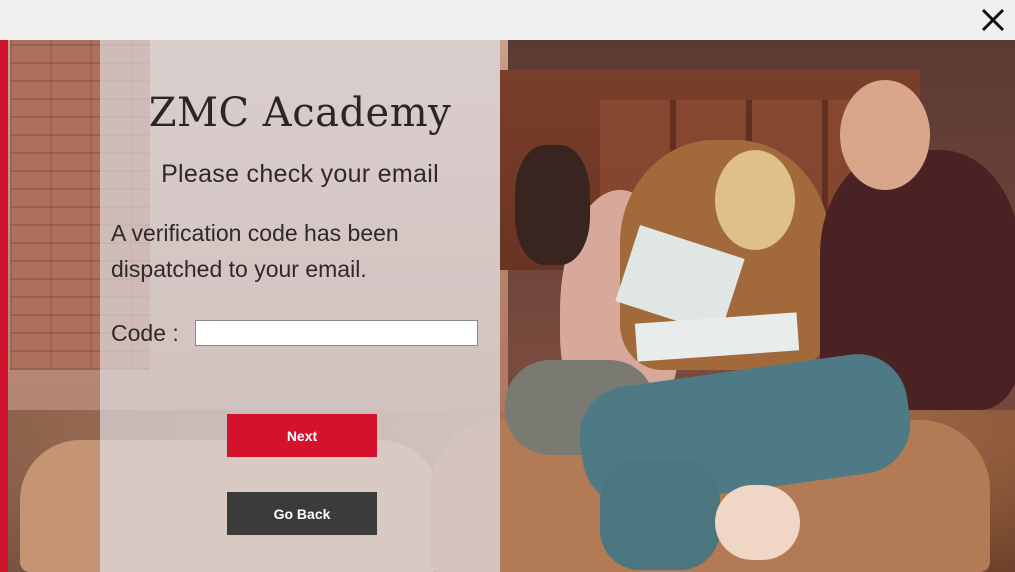 The image size is (1015, 572). Describe the element at coordinates (4, 306) in the screenshot. I see `accent-edge` at that location.